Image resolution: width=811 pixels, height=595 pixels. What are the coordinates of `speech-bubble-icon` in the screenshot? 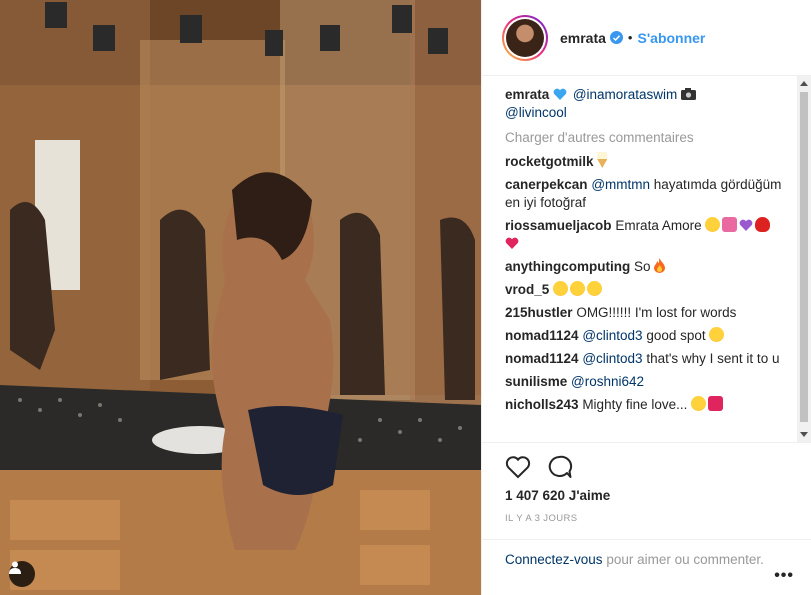 It's located at (560, 467).